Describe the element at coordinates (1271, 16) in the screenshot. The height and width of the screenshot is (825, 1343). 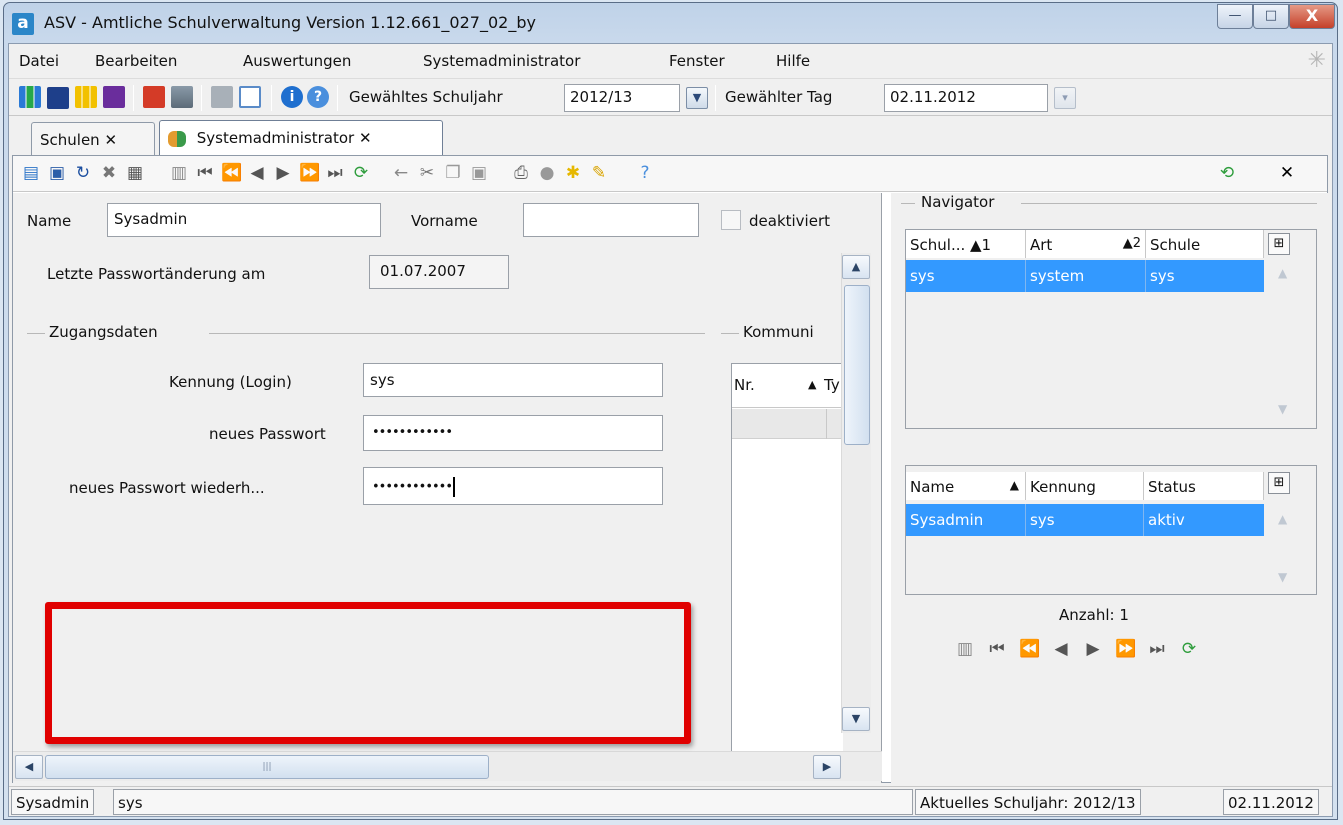
I see `maximize-button: □` at that location.